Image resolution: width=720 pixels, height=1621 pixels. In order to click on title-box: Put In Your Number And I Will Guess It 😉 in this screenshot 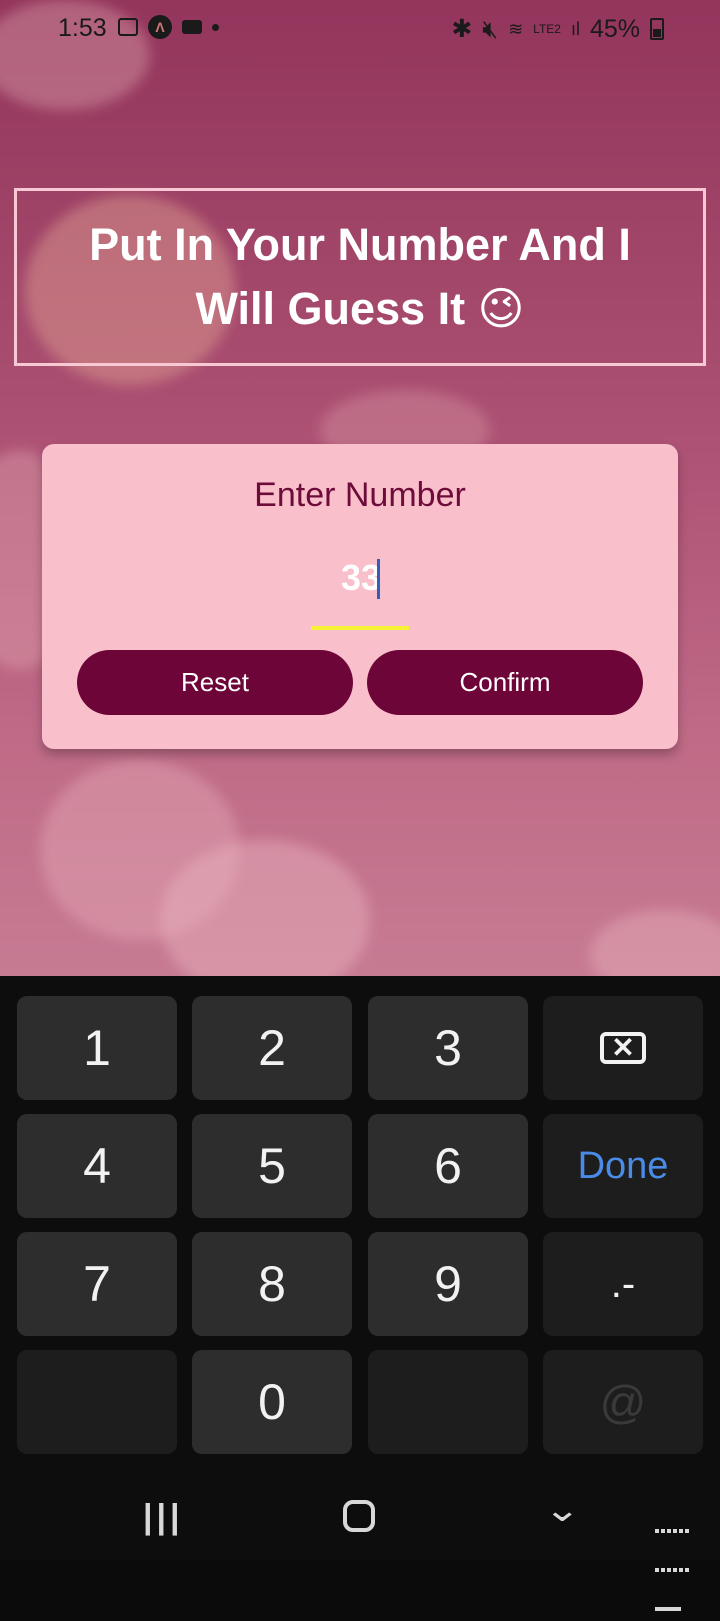, I will do `click(360, 277)`.